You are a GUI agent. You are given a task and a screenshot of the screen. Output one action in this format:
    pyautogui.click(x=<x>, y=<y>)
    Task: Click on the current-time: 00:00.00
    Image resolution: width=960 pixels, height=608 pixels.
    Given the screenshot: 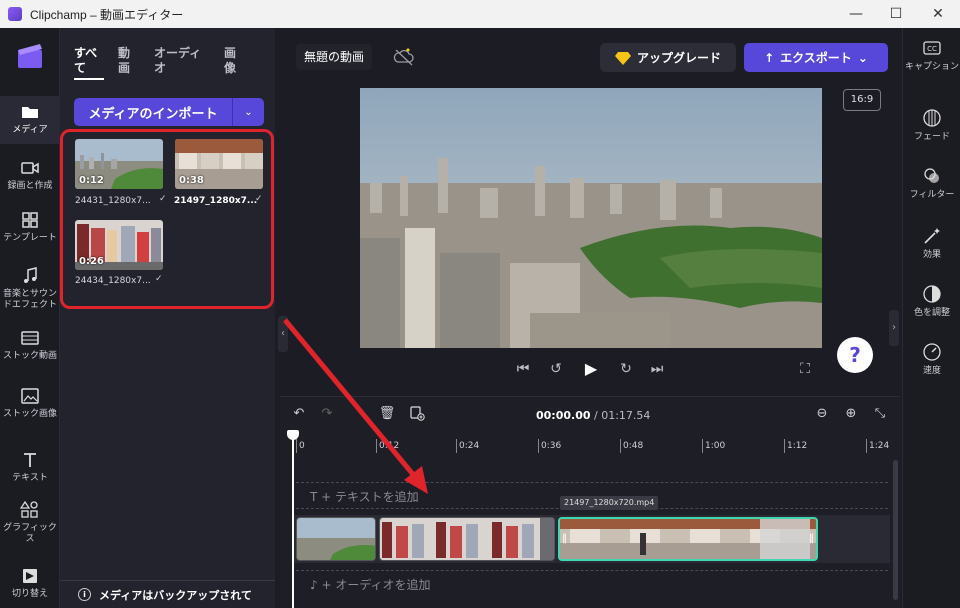 What is the action you would take?
    pyautogui.click(x=563, y=415)
    